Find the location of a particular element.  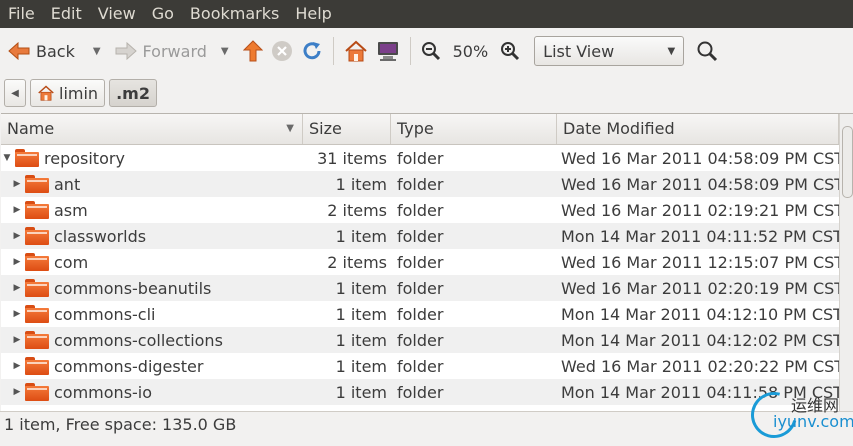

back-button: Back is located at coordinates (41, 51).